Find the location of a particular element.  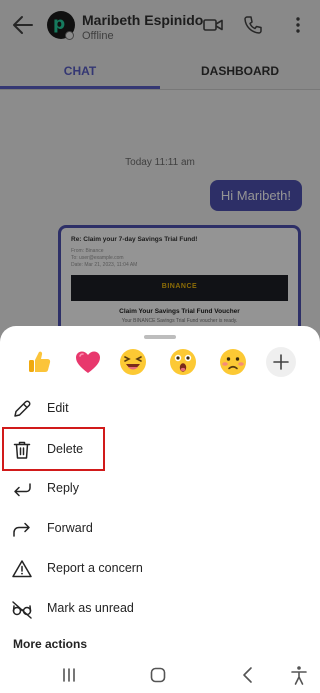

heart-icon is located at coordinates (88, 362).